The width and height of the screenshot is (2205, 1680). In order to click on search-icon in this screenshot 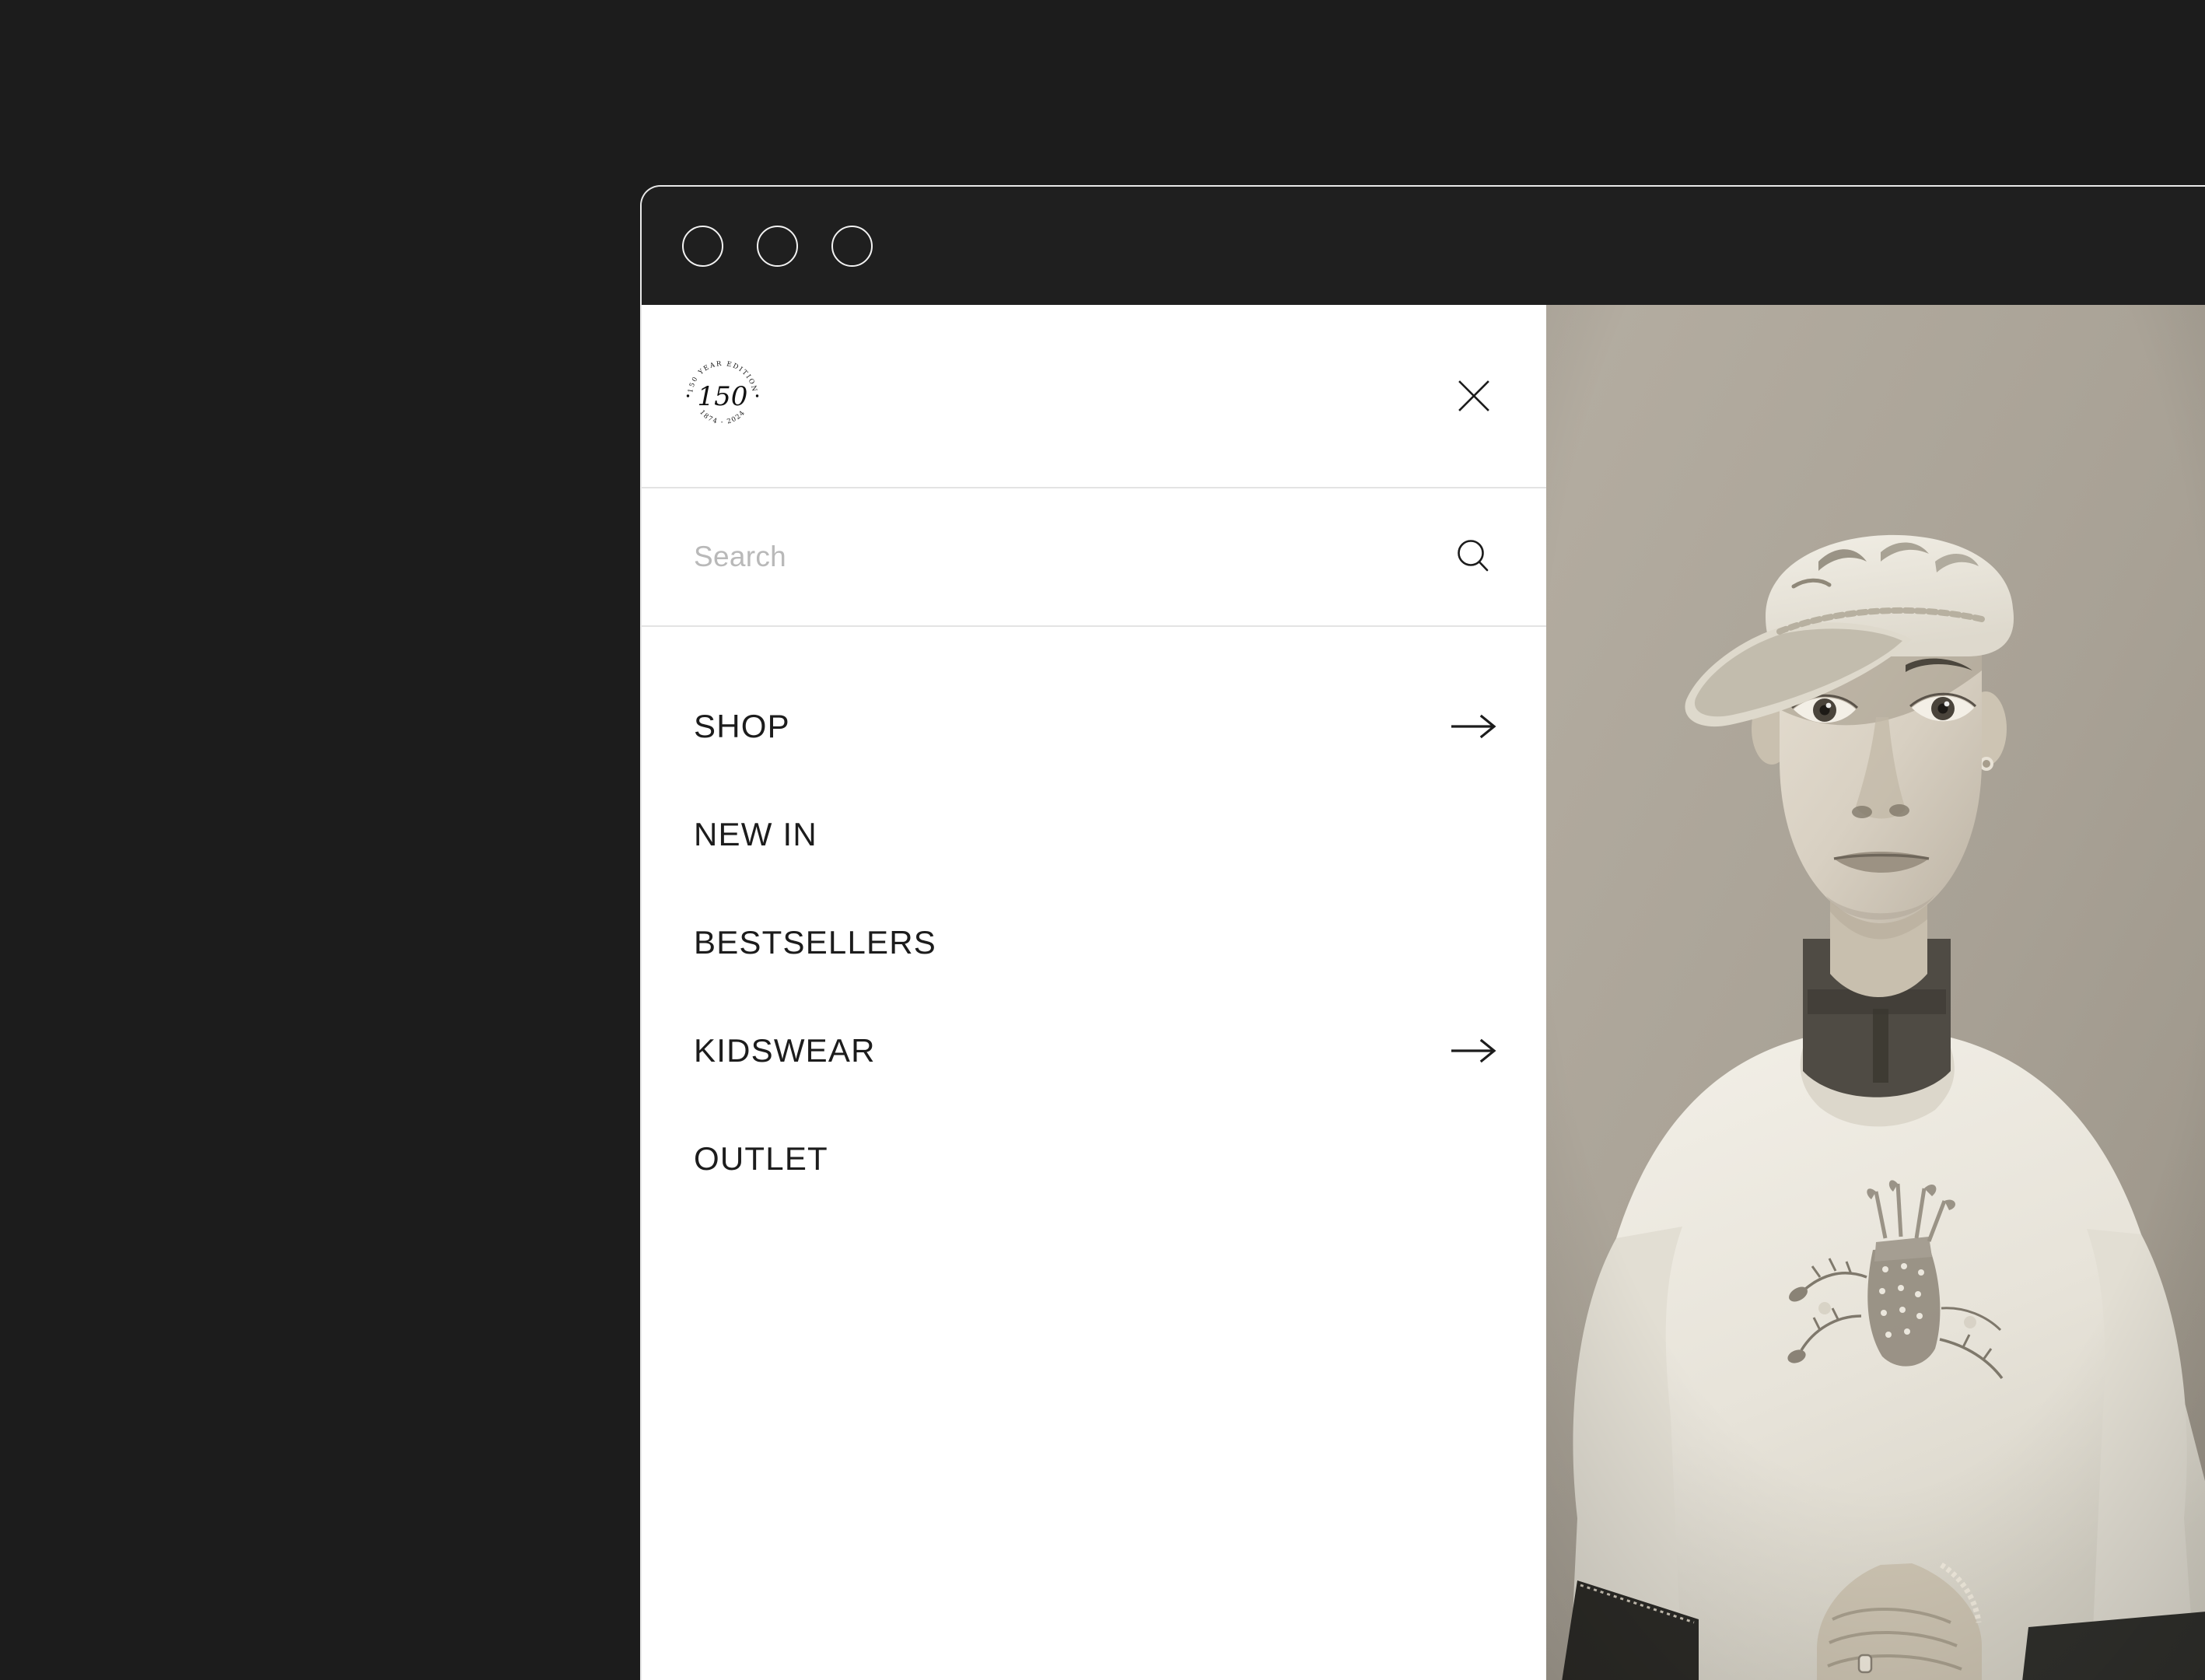, I will do `click(1474, 556)`.